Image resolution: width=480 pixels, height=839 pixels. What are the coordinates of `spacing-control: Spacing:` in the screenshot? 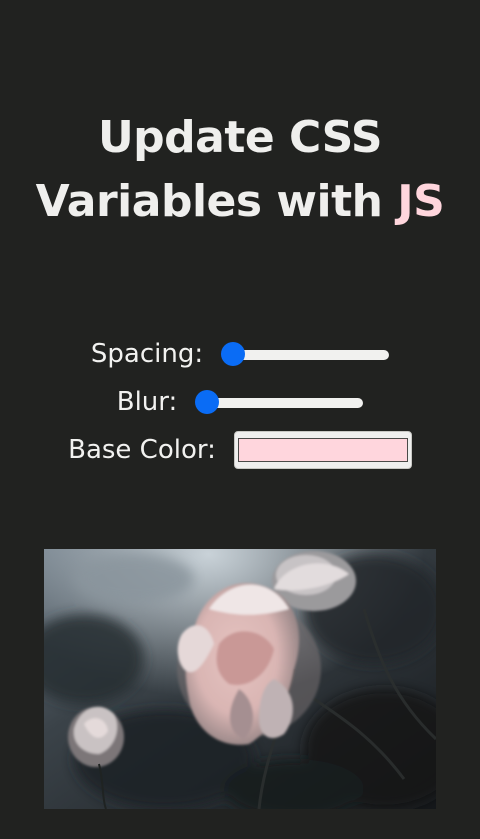 It's located at (240, 354).